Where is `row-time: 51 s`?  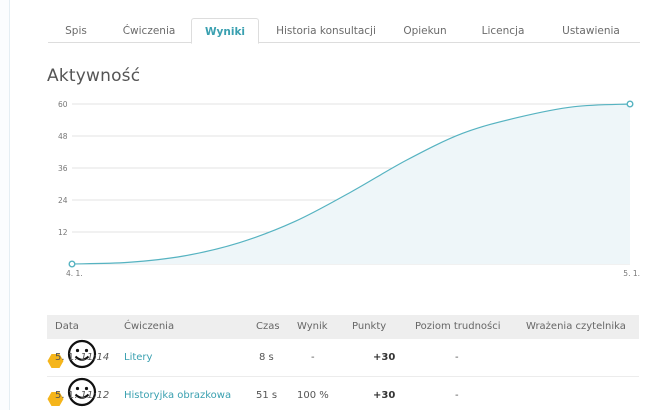 row-time: 51 s is located at coordinates (267, 395).